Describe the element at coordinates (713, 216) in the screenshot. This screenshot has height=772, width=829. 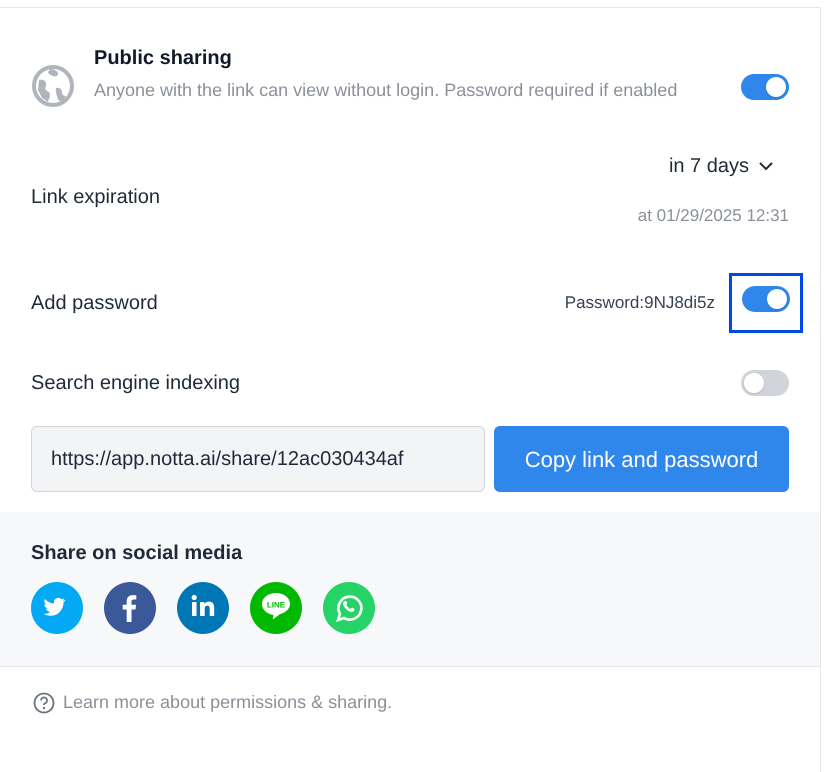
I see `expiration-date: at 01/29/2025 12:31` at that location.